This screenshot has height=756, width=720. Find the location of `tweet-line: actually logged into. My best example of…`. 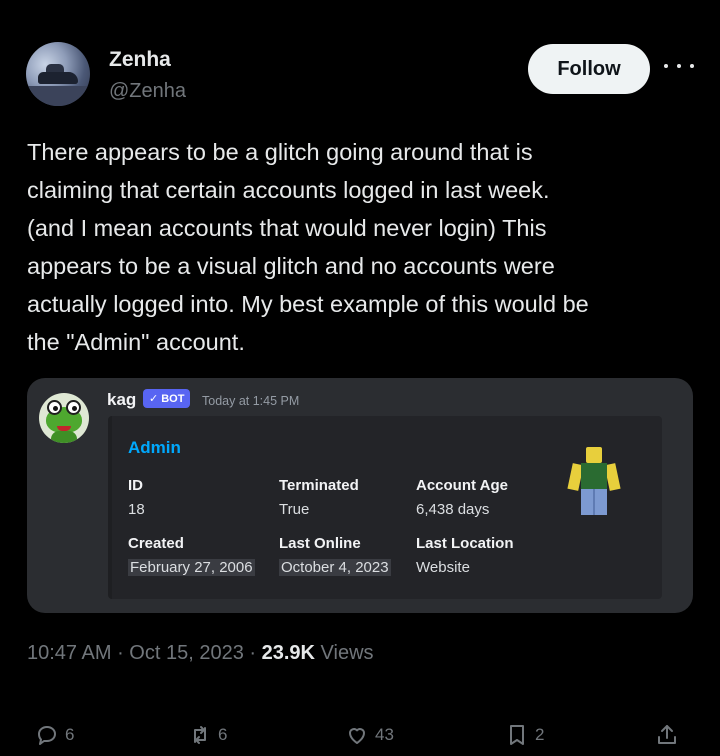

tweet-line: actually logged into. My best example of… is located at coordinates (308, 304).